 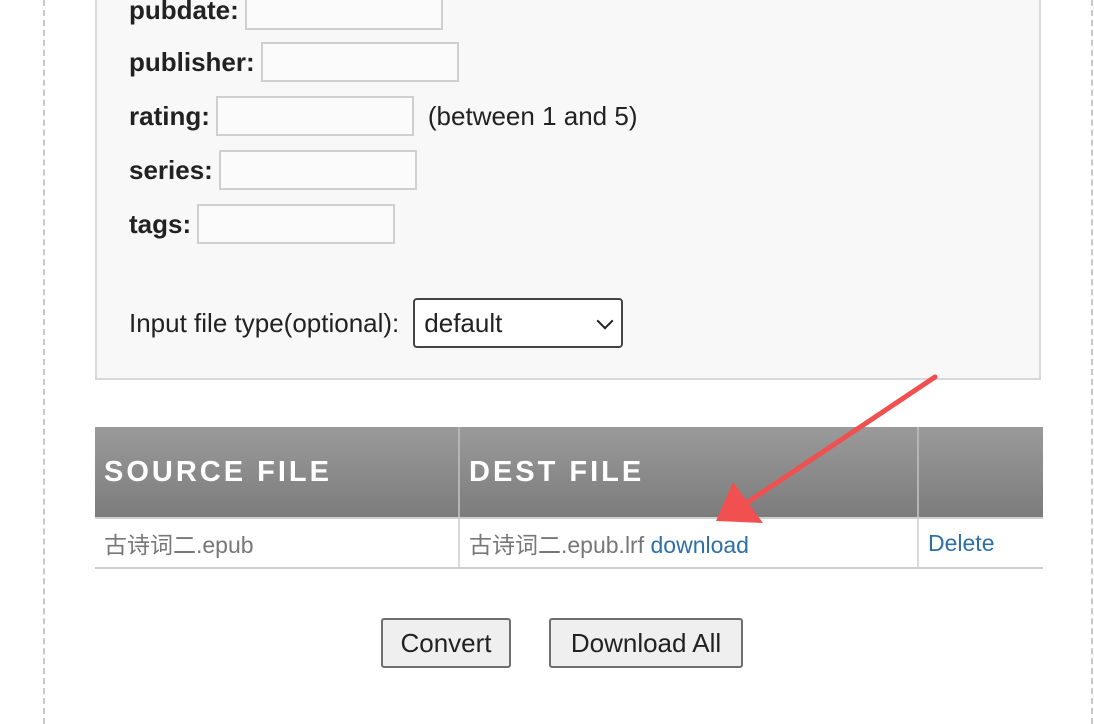 What do you see at coordinates (160, 223) in the screenshot?
I see `tags-label: tags:` at bounding box center [160, 223].